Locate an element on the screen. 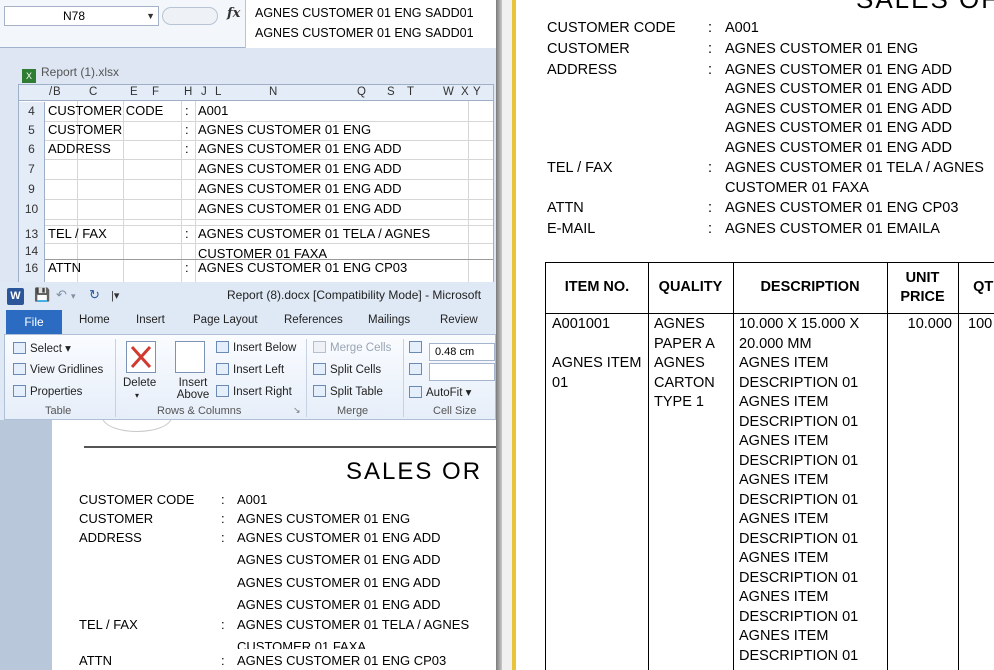  pdf-value: AGNES CUSTOMER 01 EMAILA is located at coordinates (832, 229).